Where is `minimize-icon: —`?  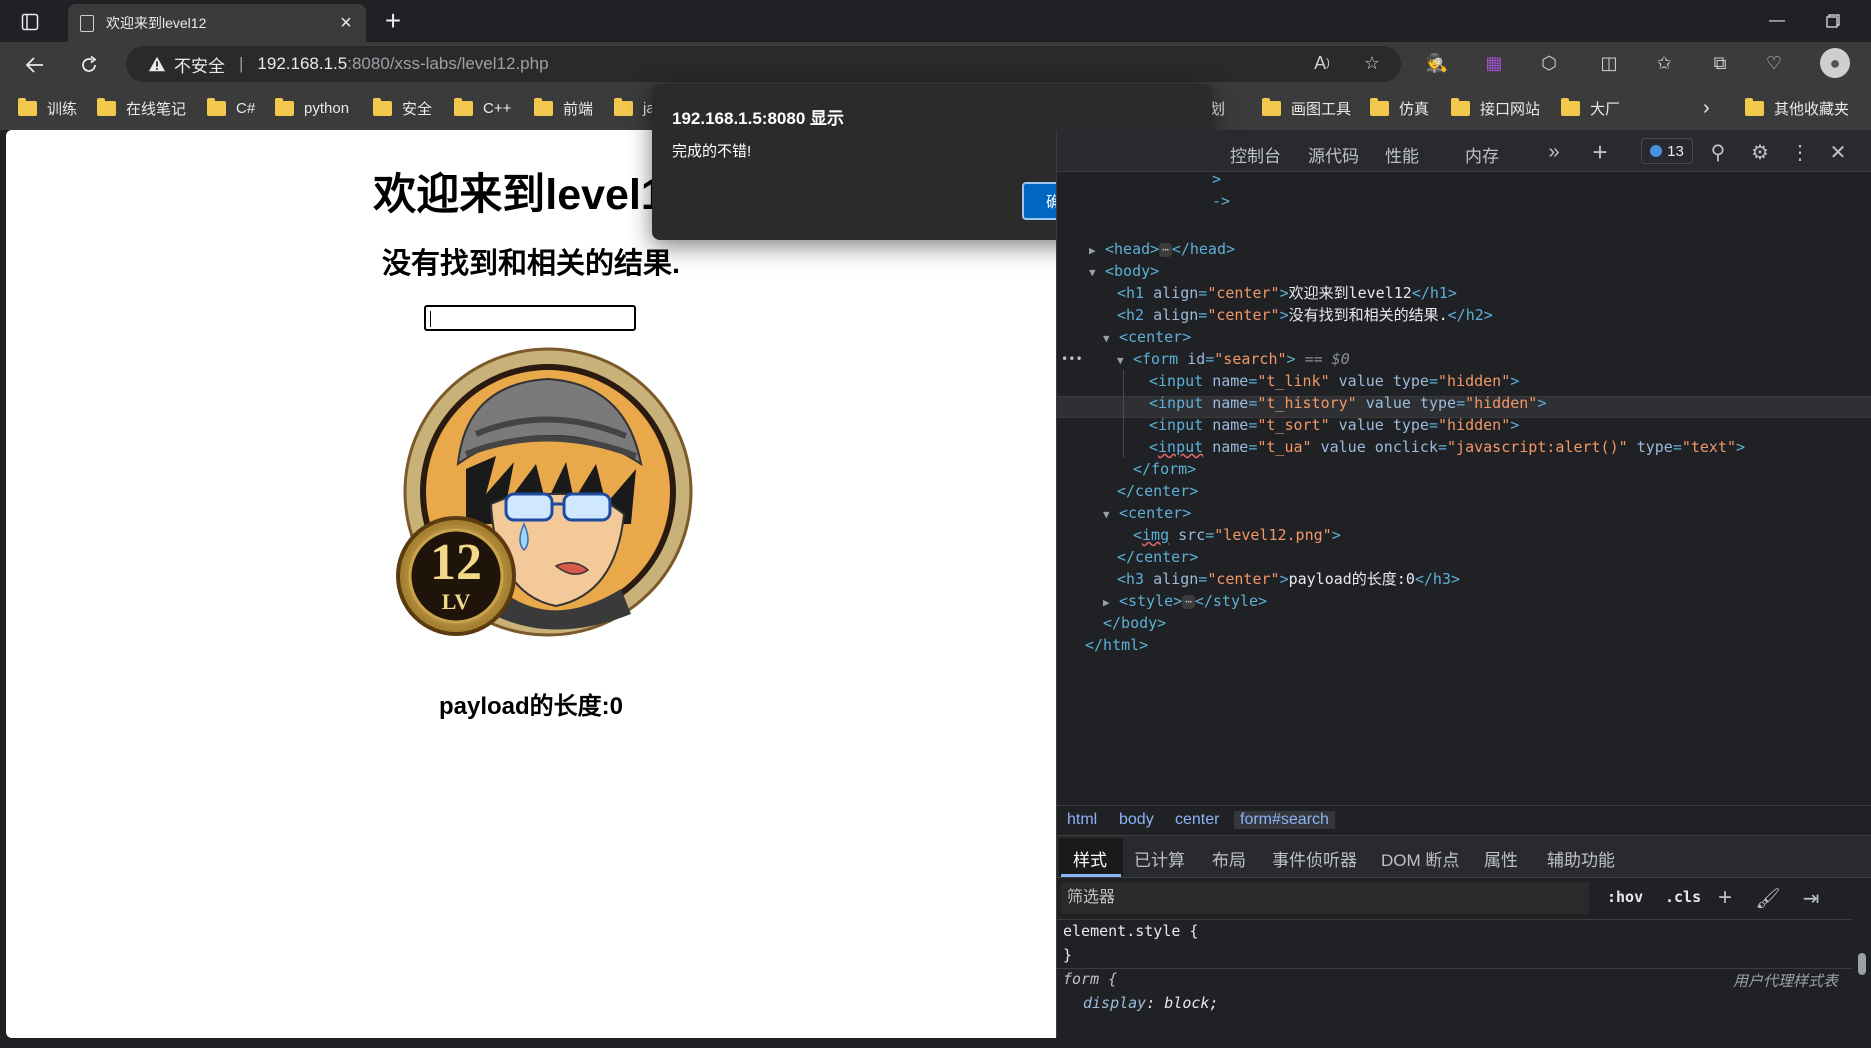
minimize-icon: — is located at coordinates (1777, 21).